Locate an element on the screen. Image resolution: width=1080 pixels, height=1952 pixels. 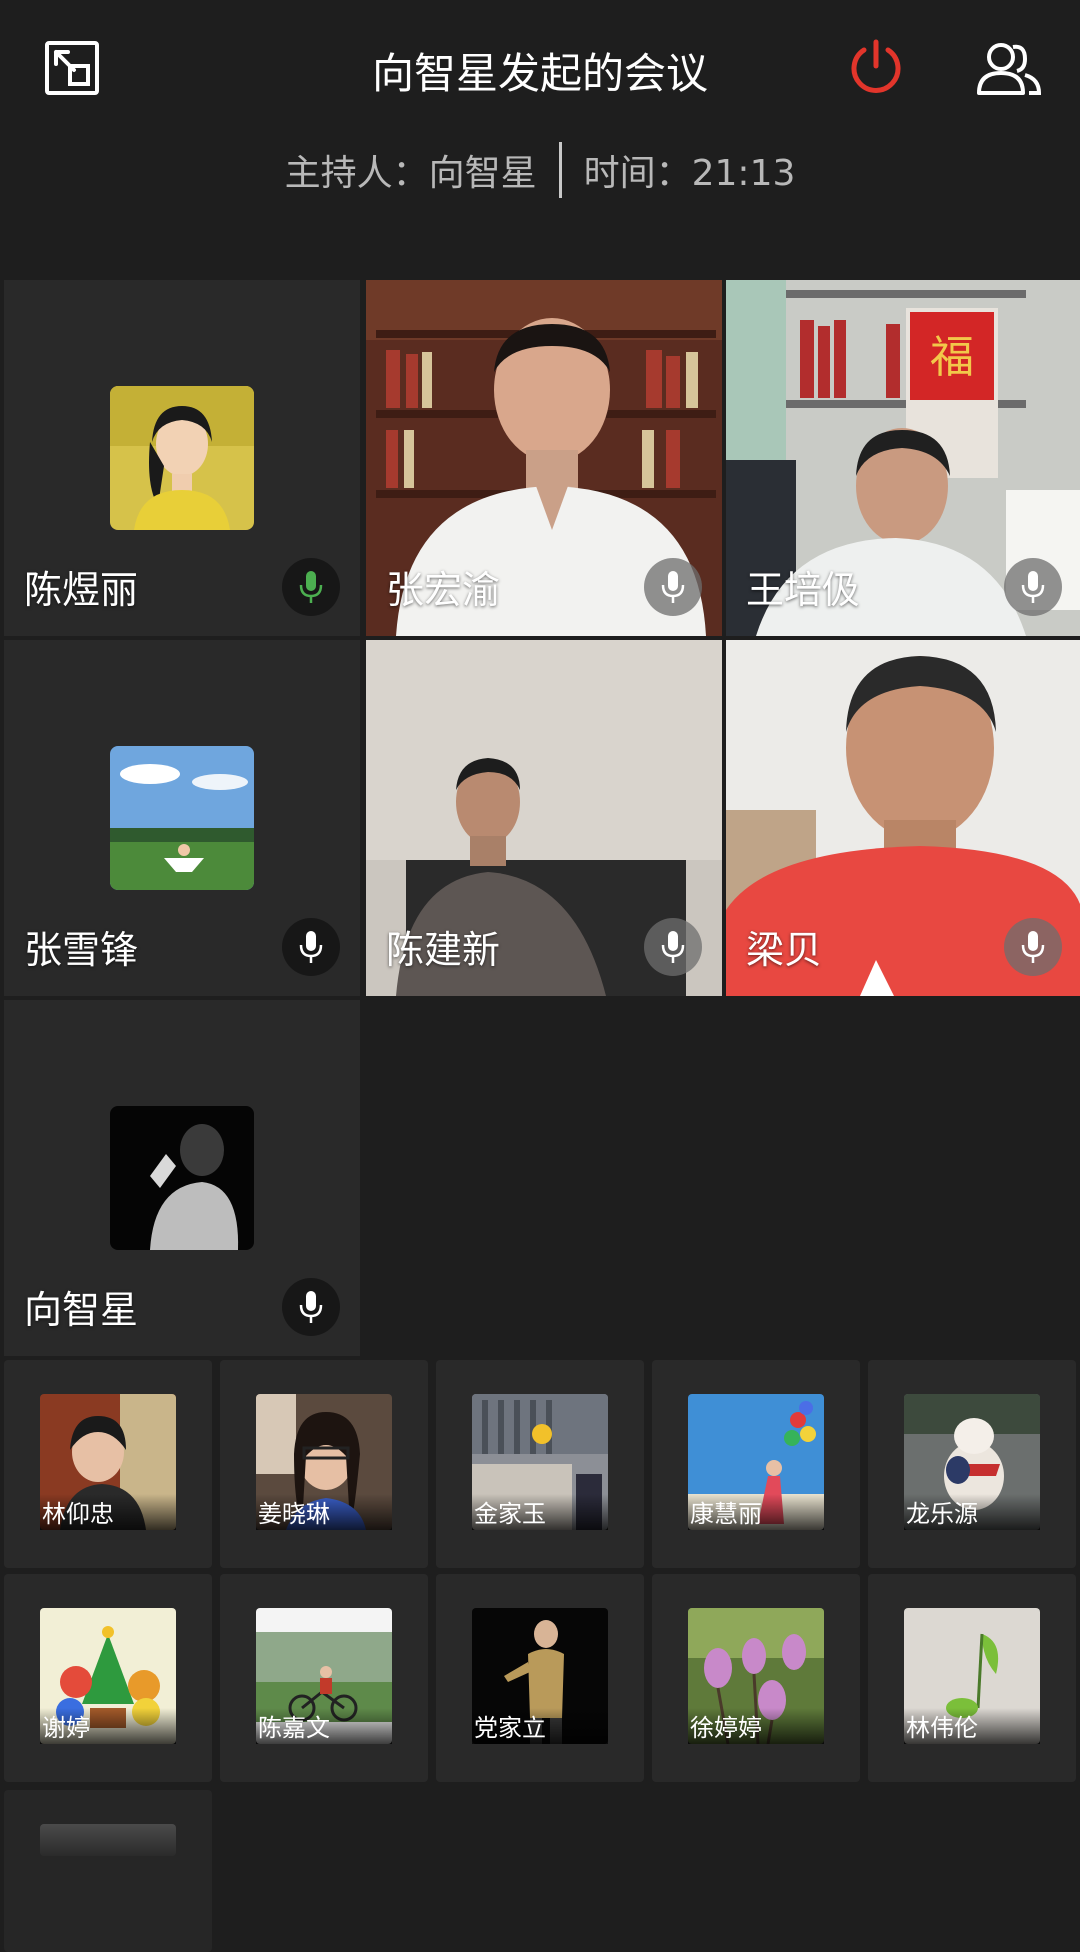
attendee-item: 康慧丽 is located at coordinates (756, 1464).